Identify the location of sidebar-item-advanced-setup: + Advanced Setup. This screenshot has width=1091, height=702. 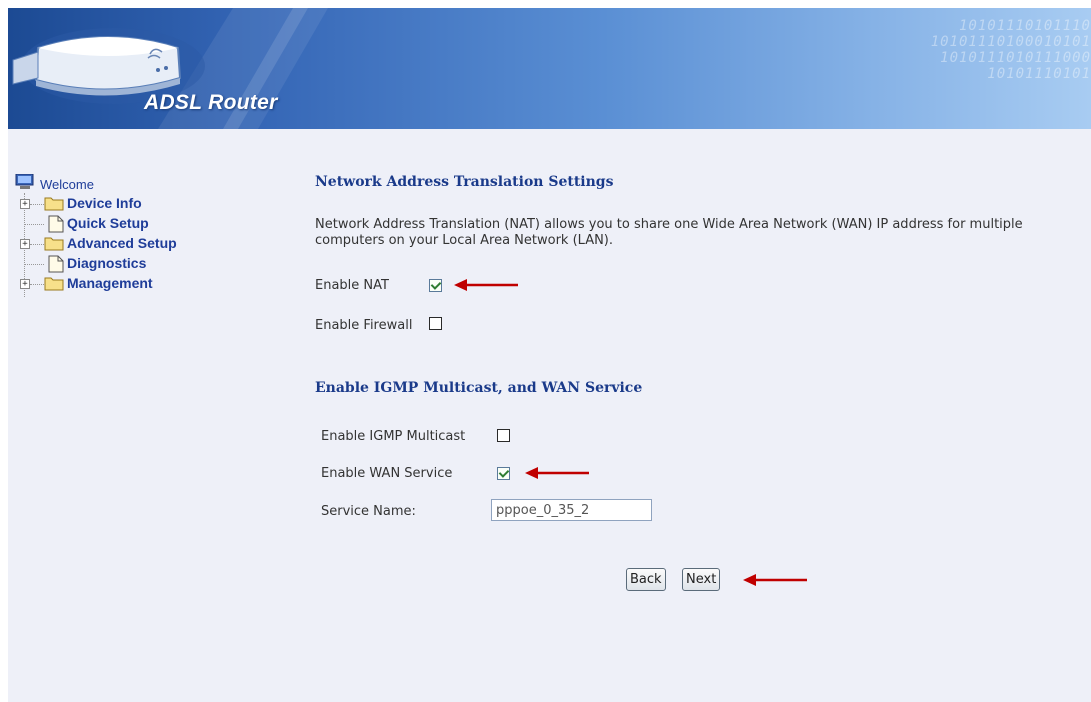
(115, 244).